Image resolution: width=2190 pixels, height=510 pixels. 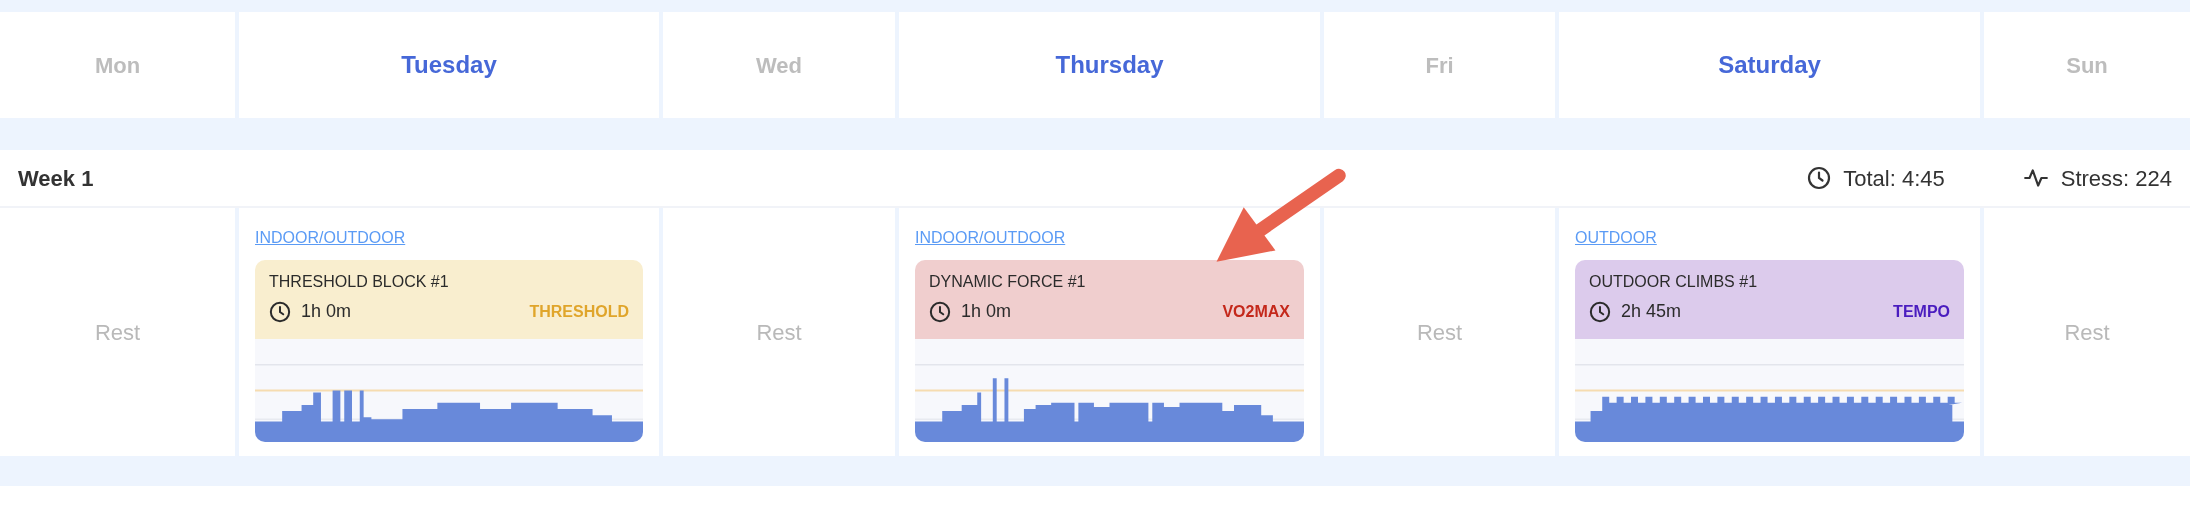 What do you see at coordinates (449, 65) in the screenshot?
I see `day-header: Tuesday` at bounding box center [449, 65].